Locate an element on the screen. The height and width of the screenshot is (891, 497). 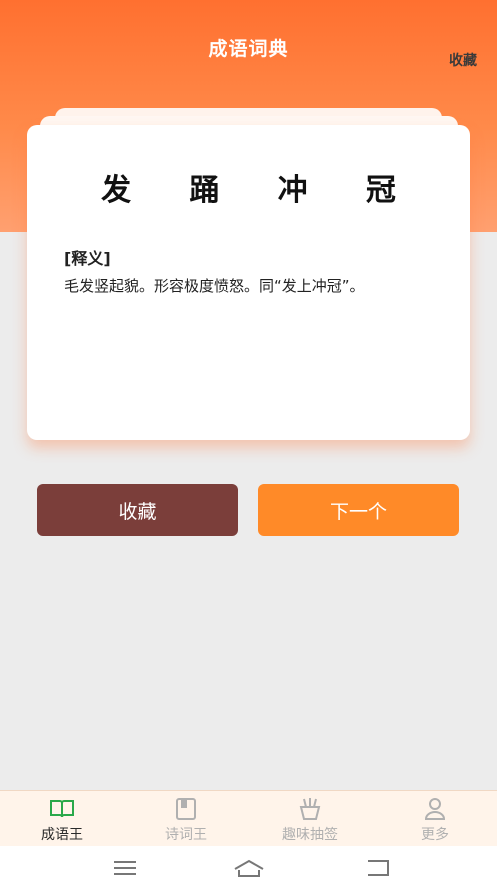
idiom-char: 冠 is located at coordinates (380, 190).